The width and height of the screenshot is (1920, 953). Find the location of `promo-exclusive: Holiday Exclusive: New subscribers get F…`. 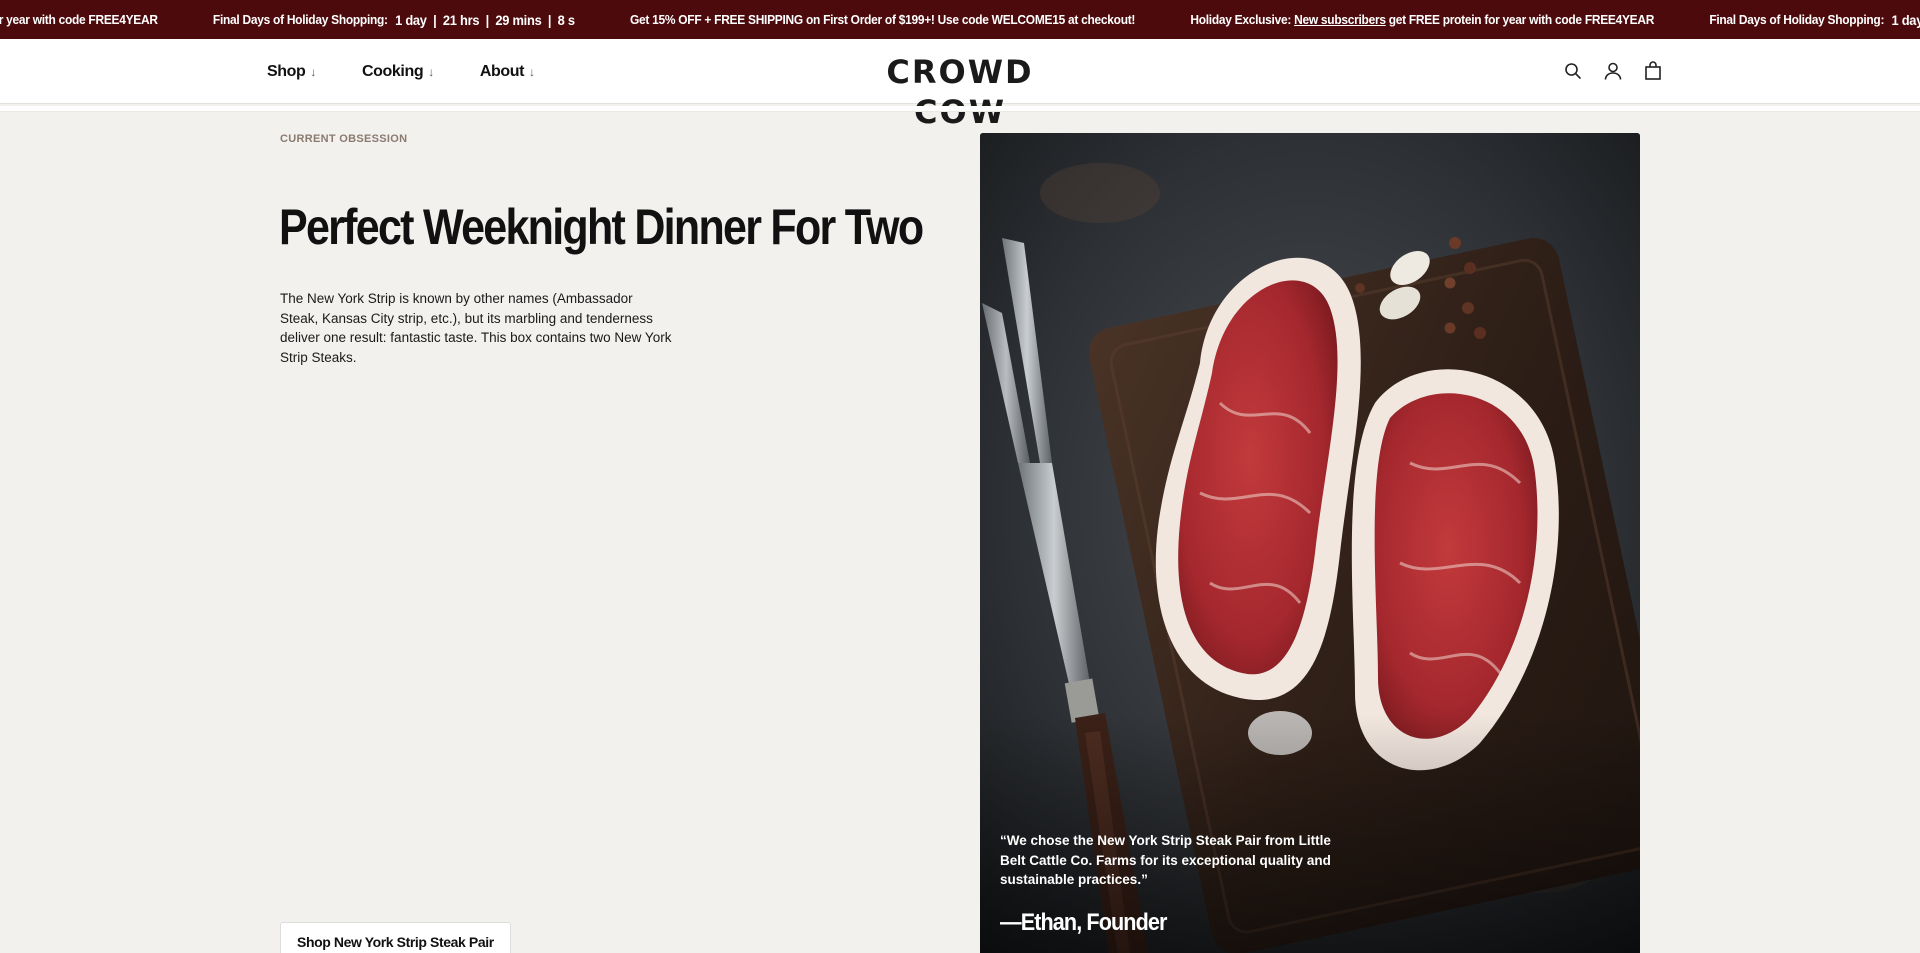

promo-exclusive: Holiday Exclusive: New subscribers get F… is located at coordinates (1422, 19).